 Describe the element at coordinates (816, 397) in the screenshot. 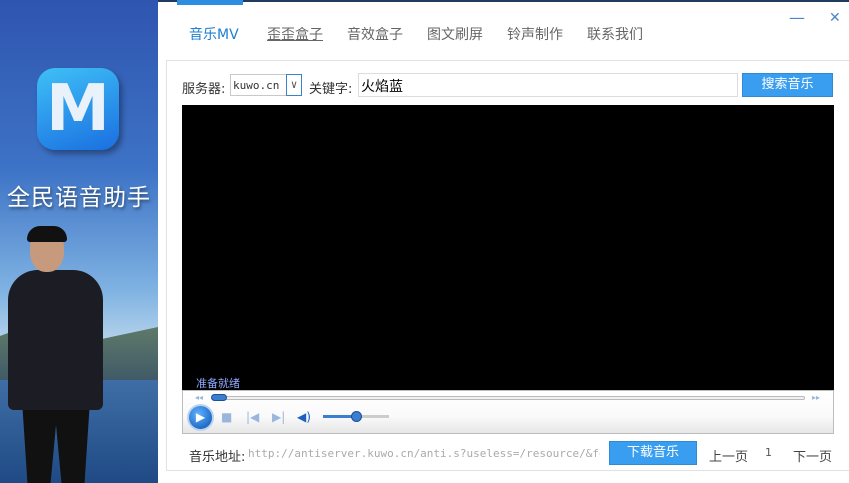

I see `forward-icon: ▸▸` at that location.